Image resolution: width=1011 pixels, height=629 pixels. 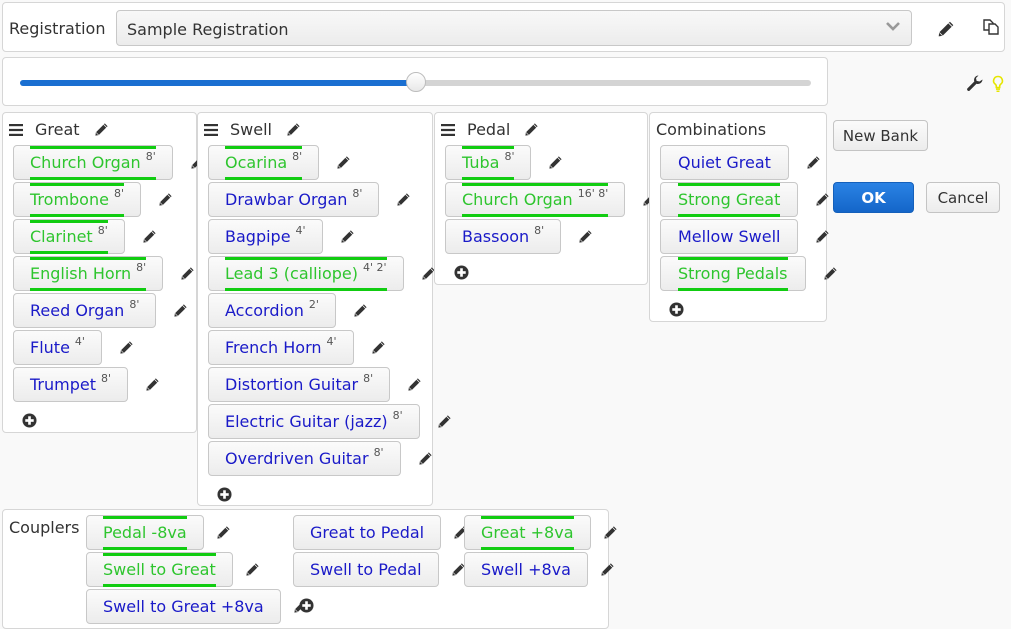 What do you see at coordinates (733, 273) in the screenshot?
I see `combination-button: Strong Pedals` at bounding box center [733, 273].